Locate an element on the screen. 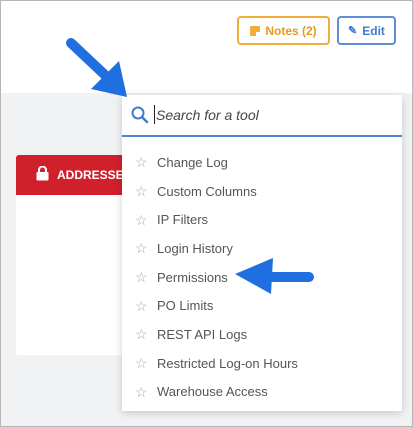 The image size is (413, 427). notes-icon is located at coordinates (255, 30).